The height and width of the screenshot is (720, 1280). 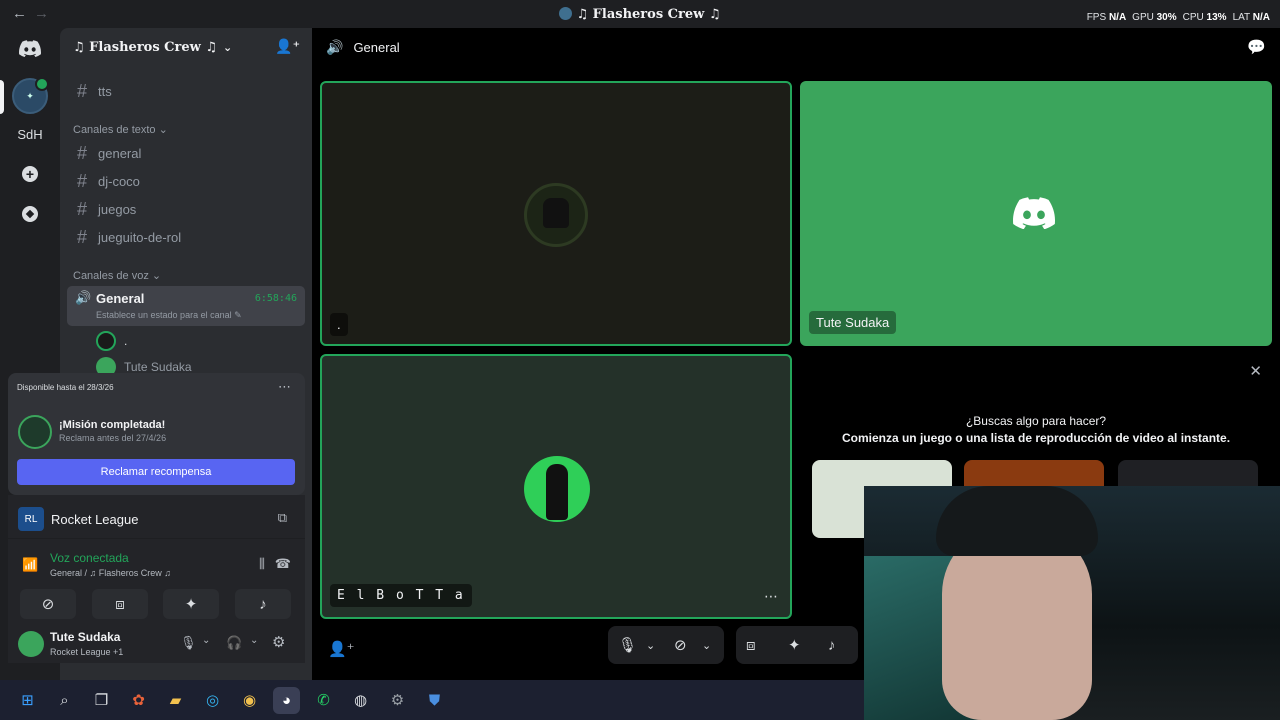 I want to click on discover-button, so click(x=30, y=214).